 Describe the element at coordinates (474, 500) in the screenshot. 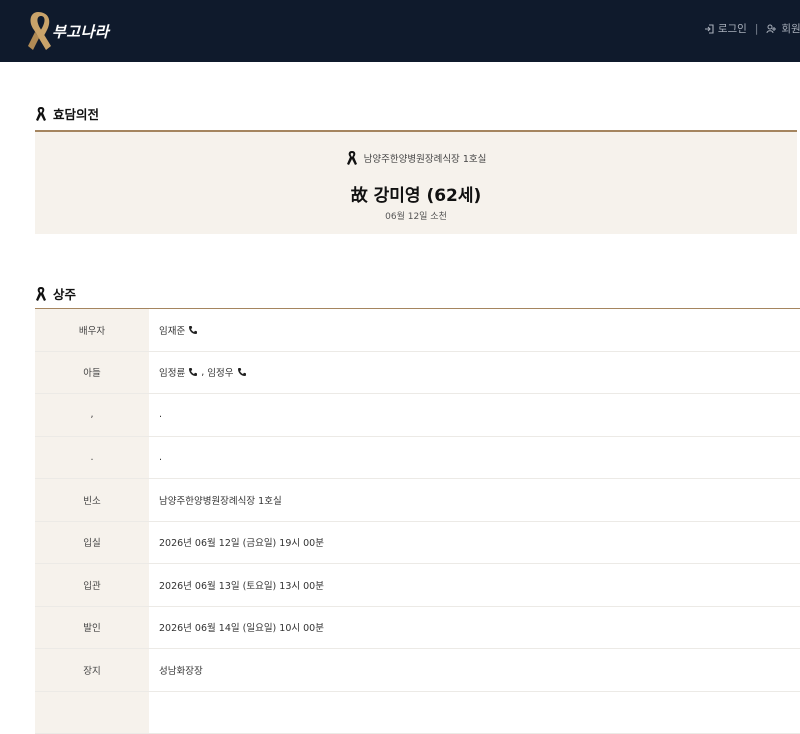

I see `row-value: 남양주한양병원장례식장 1호실` at that location.